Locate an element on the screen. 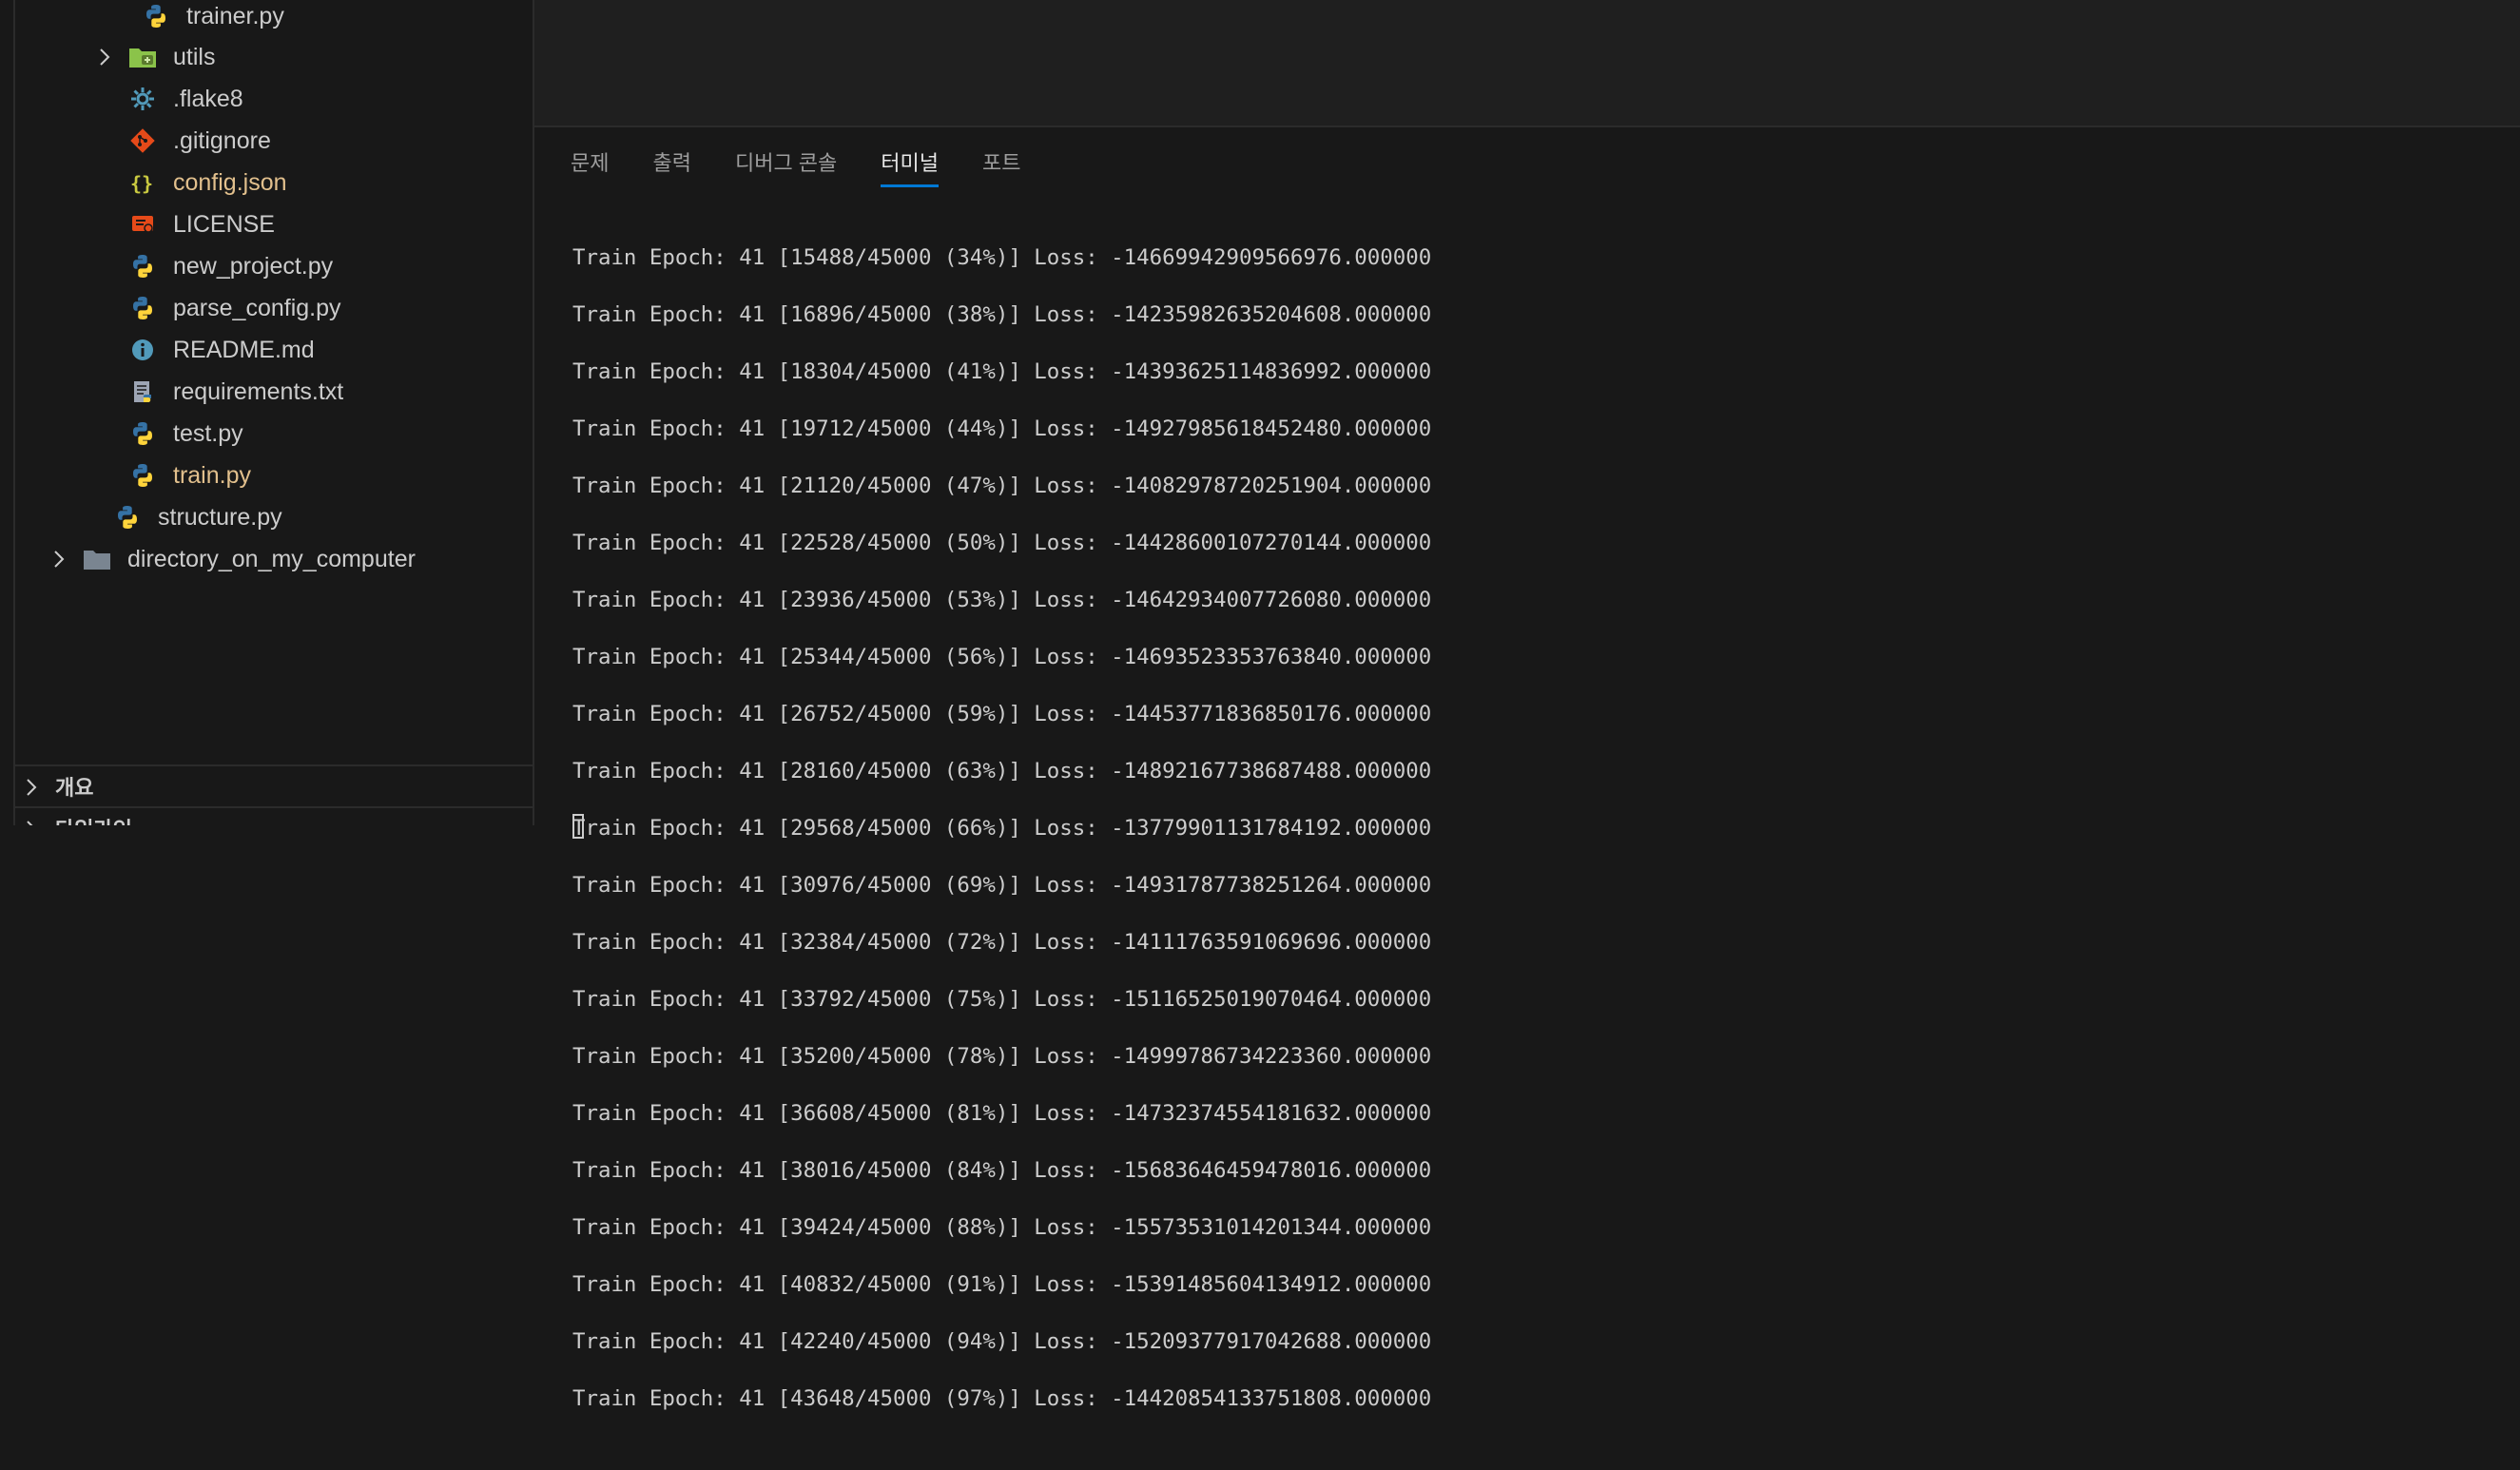 This screenshot has width=2520, height=1470. tree-item-label: new_project.py is located at coordinates (253, 266).